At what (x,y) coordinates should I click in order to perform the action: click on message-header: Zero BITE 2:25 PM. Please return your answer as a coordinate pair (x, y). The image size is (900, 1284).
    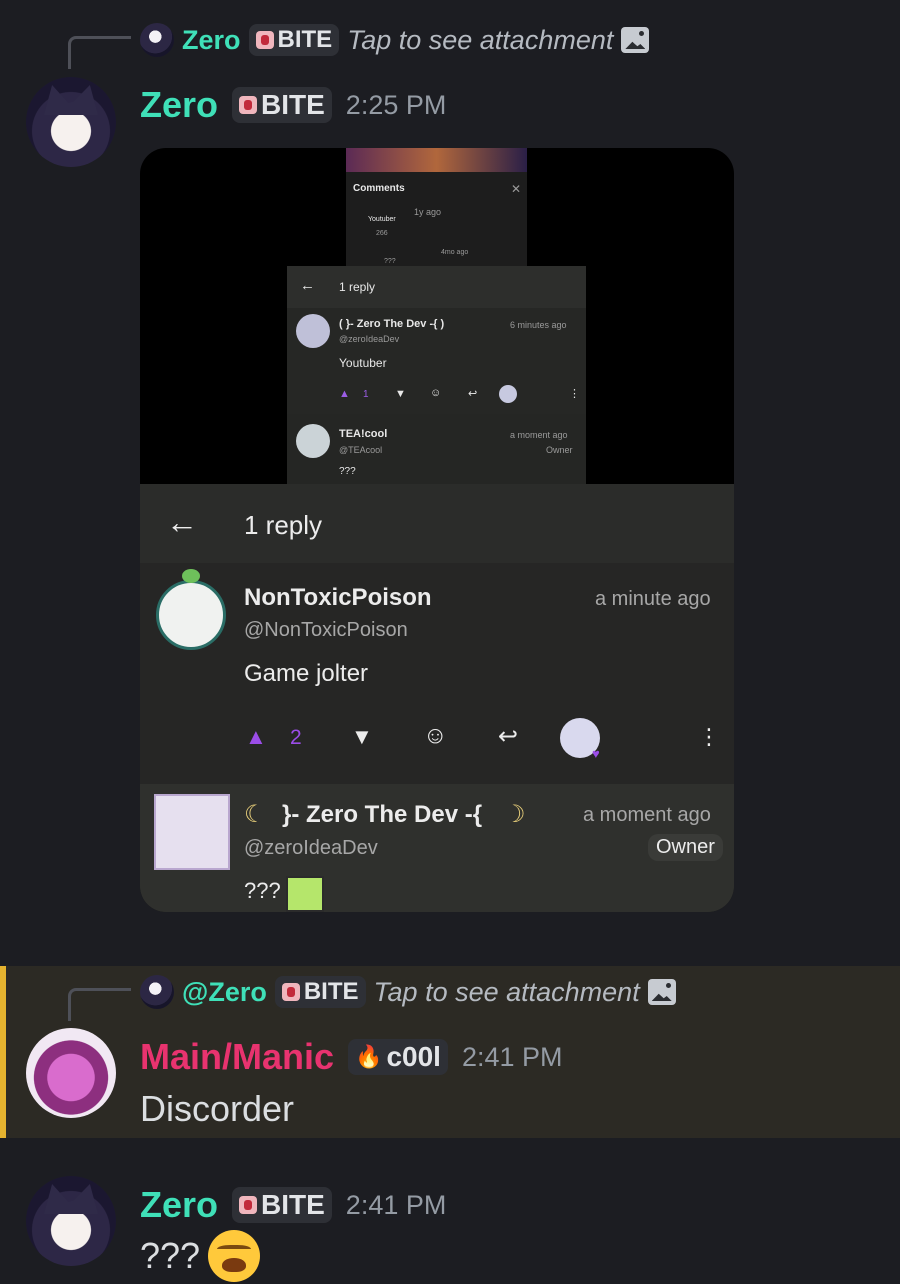
    Looking at the image, I should click on (293, 105).